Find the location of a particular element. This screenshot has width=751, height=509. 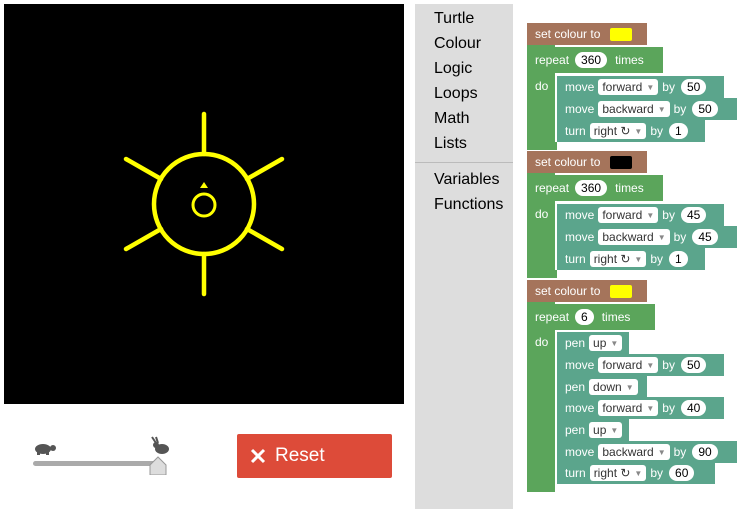

category-variables: Variables is located at coordinates (467, 180).